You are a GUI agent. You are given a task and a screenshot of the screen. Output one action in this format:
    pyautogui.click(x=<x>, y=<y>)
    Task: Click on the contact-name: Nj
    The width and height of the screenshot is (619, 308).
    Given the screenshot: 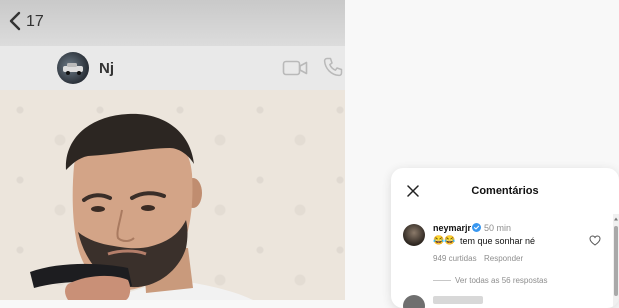 What is the action you would take?
    pyautogui.click(x=106, y=68)
    